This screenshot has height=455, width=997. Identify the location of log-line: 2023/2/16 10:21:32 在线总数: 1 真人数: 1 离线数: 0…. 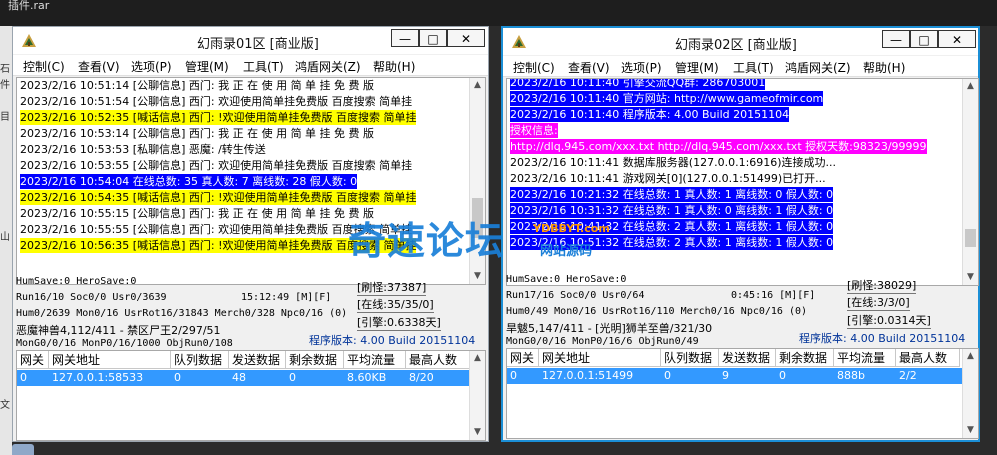
(672, 194).